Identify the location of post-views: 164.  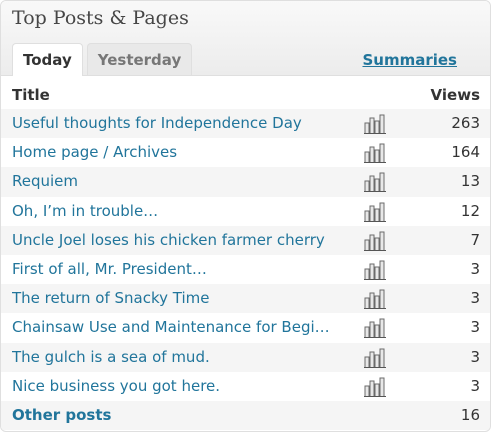
(465, 152).